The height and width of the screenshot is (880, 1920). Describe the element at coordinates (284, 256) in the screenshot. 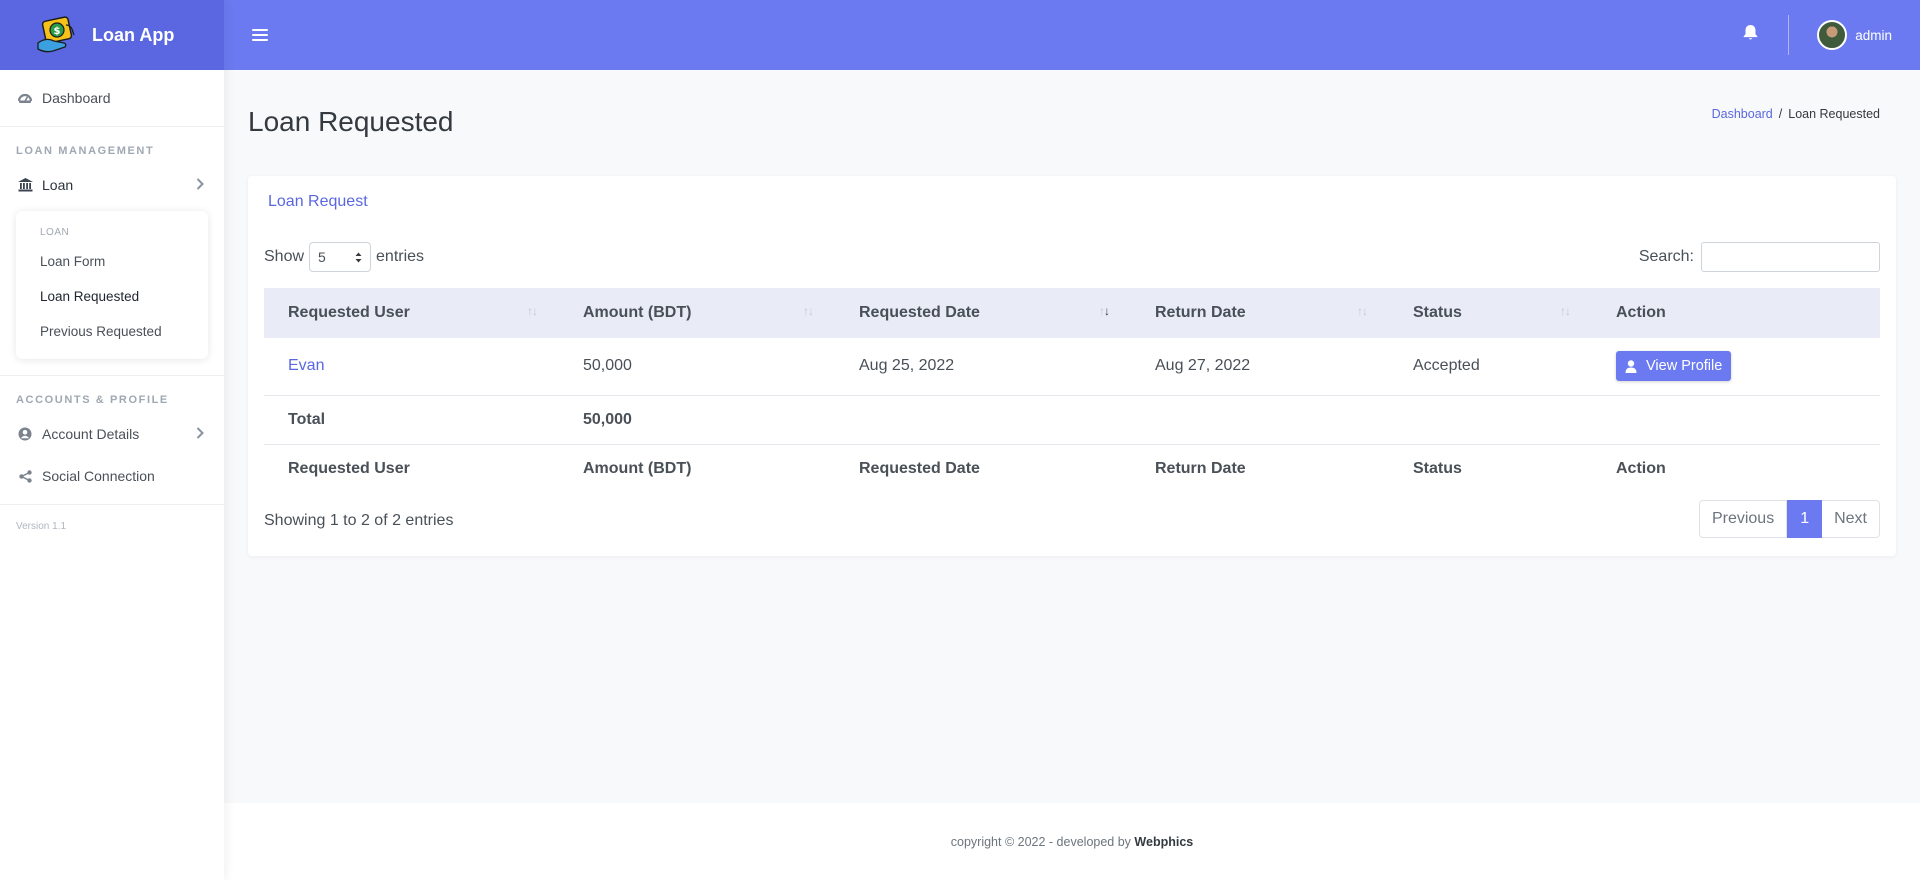

I see `show-label: Show` at that location.